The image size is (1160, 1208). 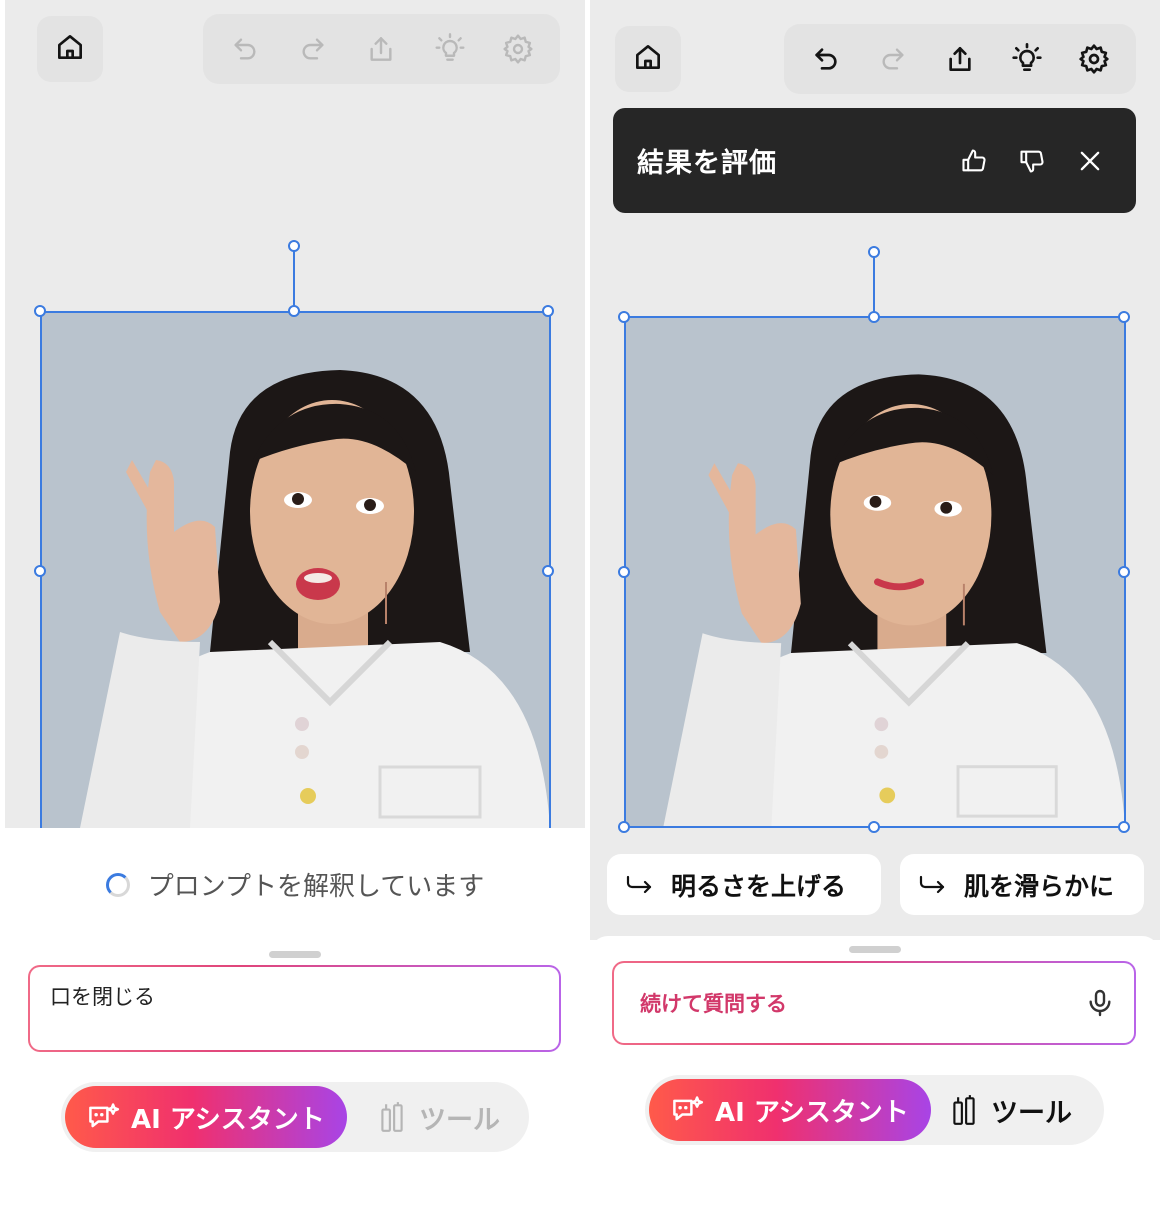 I want to click on thumbs-down-icon, so click(x=1032, y=161).